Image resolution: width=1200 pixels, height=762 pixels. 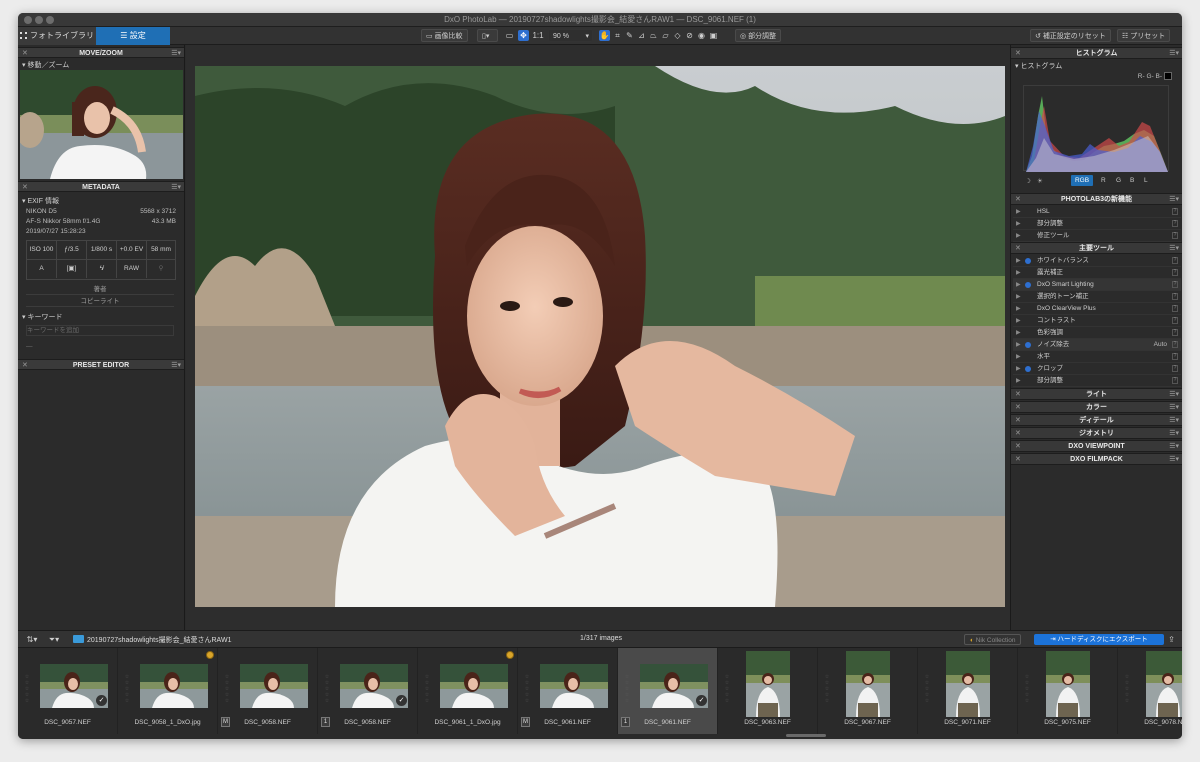 What do you see at coordinates (604, 35) in the screenshot?
I see `hand-tool-icon: ✋` at bounding box center [604, 35].